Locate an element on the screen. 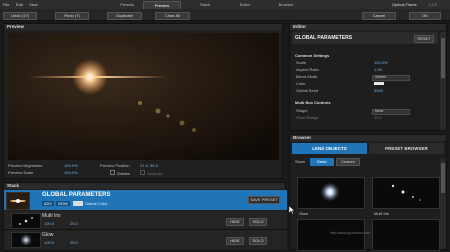 Image resolution: width=450 pixels, height=252 pixels. filter-basic-button: Basic is located at coordinates (322, 162).